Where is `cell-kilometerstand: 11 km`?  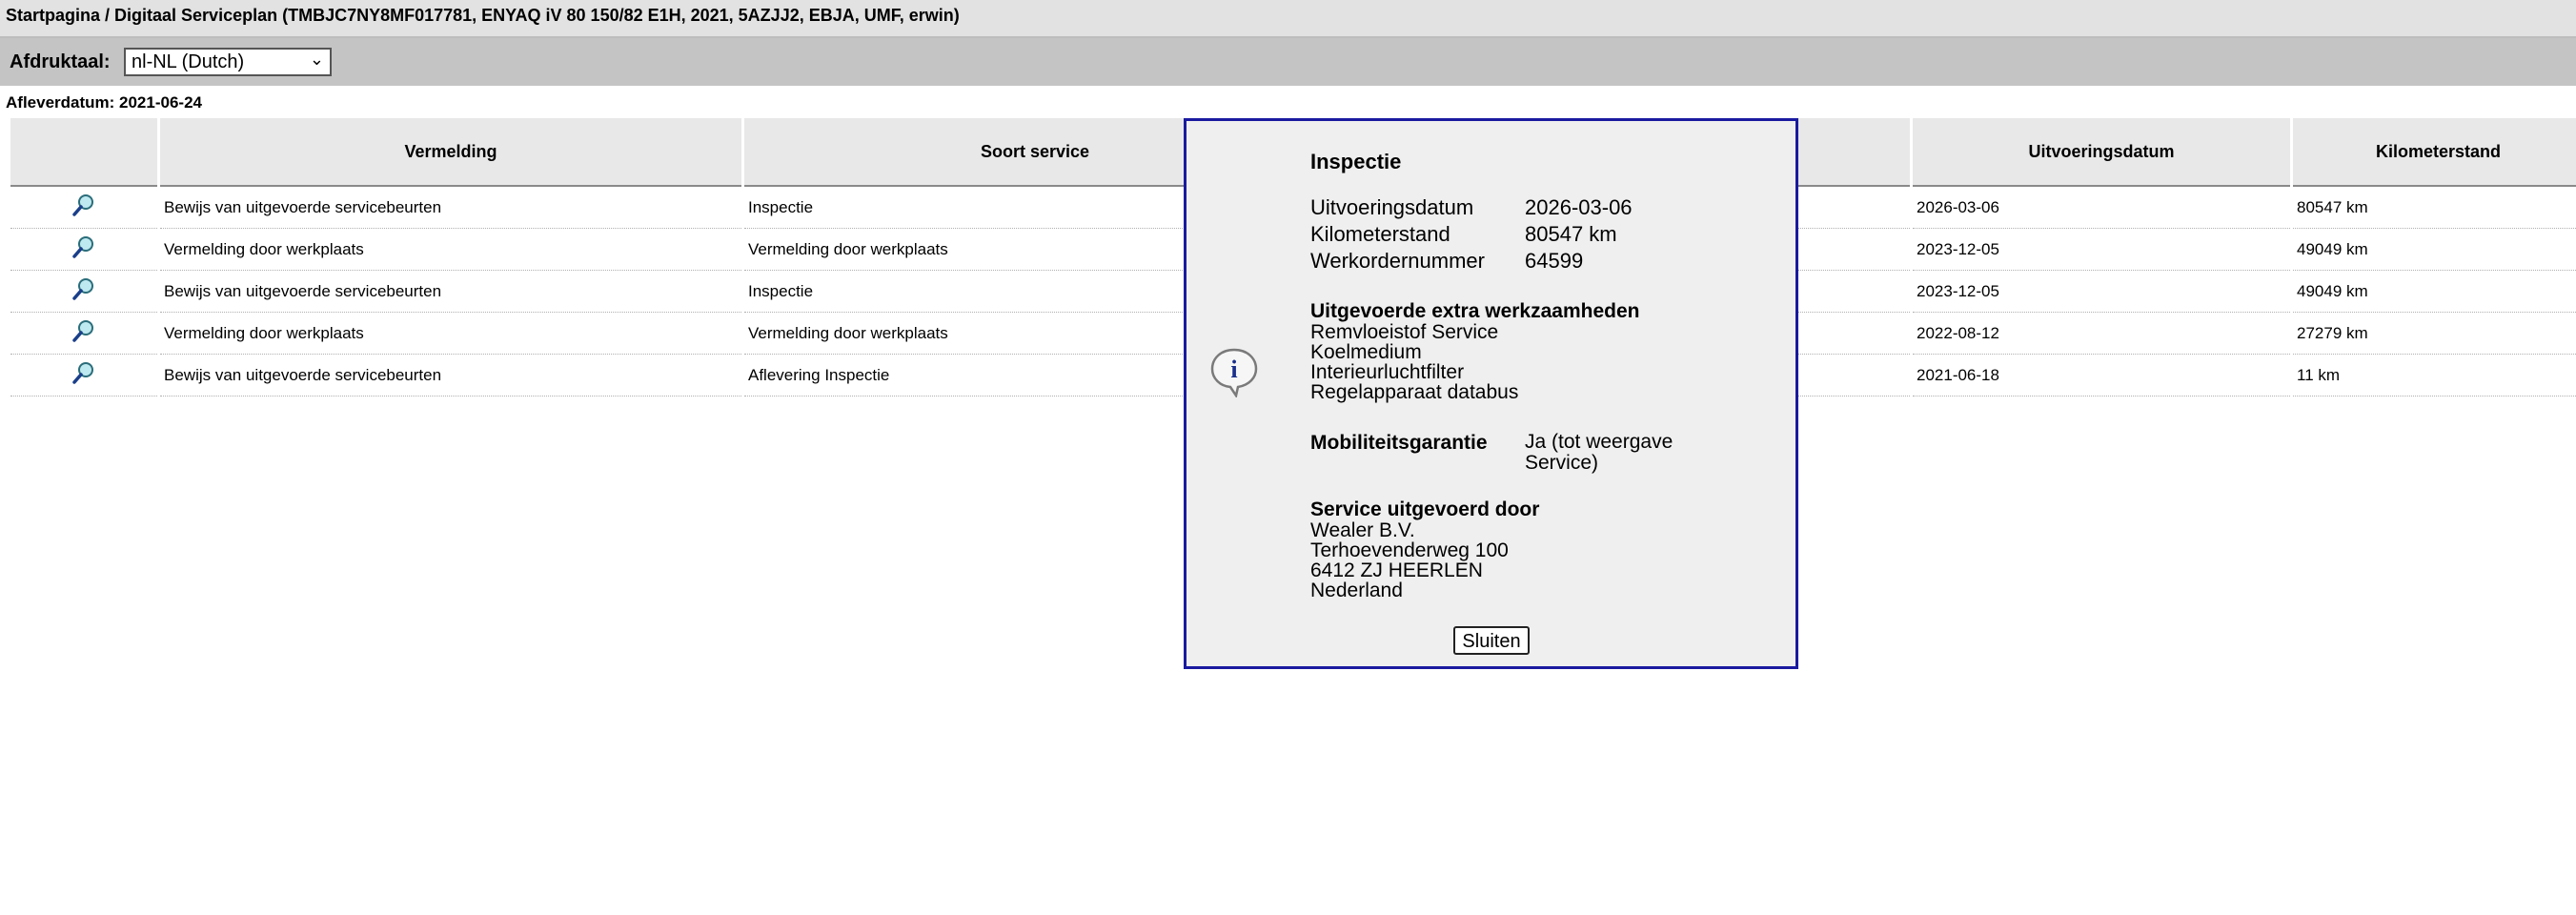 cell-kilometerstand: 11 km is located at coordinates (2434, 376).